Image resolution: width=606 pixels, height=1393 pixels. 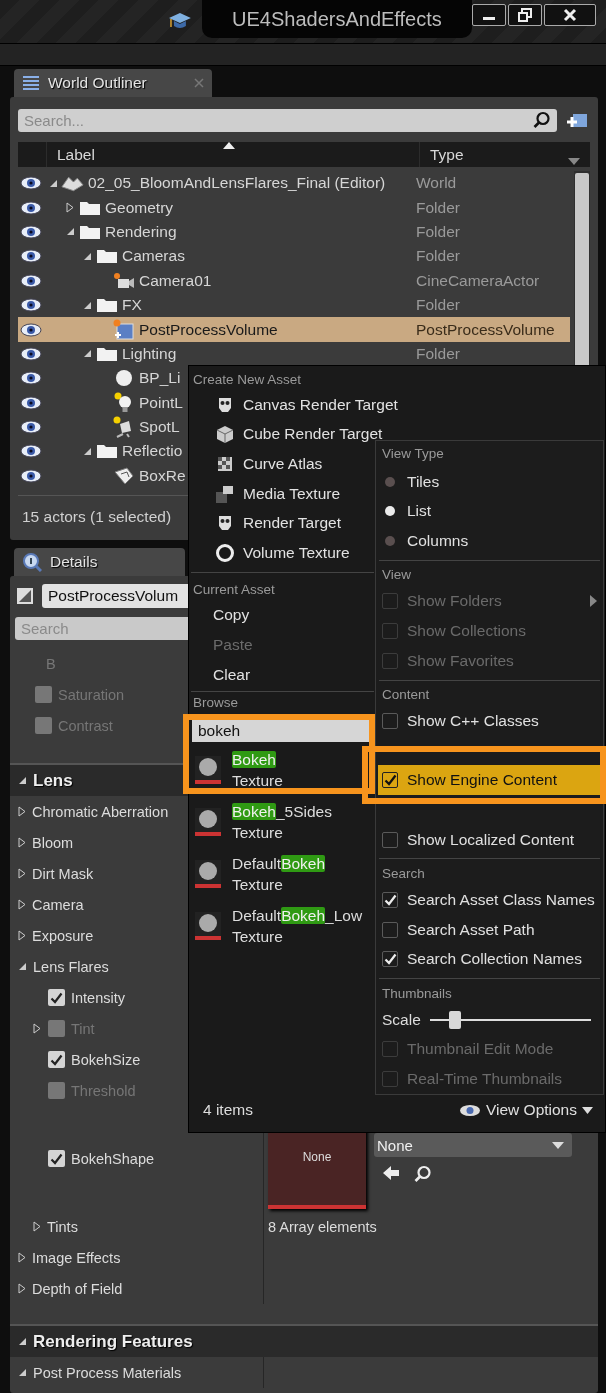 What do you see at coordinates (237, 183) in the screenshot?
I see `actor-label: 02_05_BloomAndLensFlares_Final (Editor)` at bounding box center [237, 183].